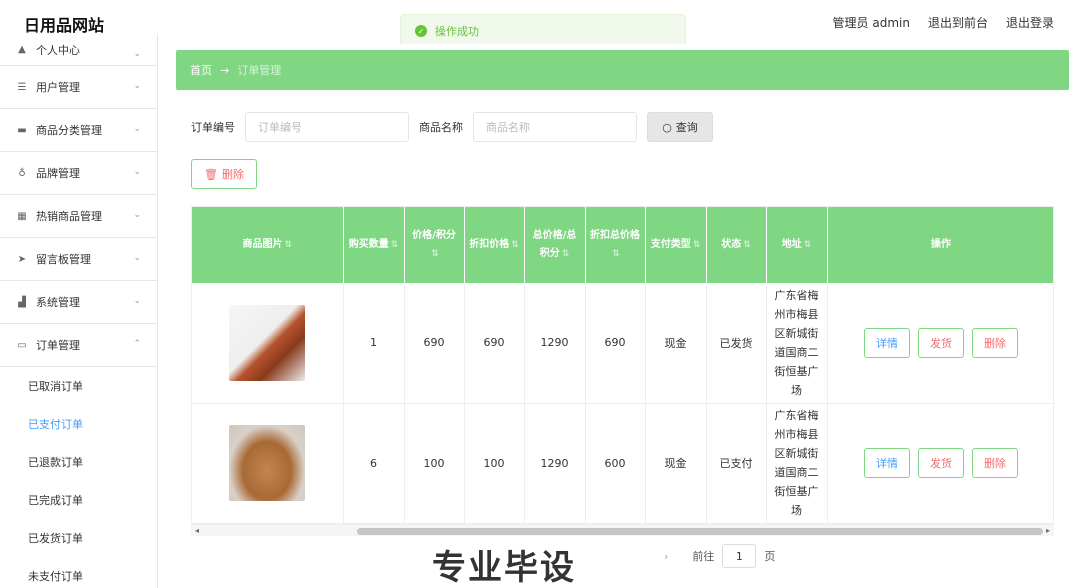  I want to click on sidebar-item-system: ▟ 系统管理 ⌄, so click(78, 302).